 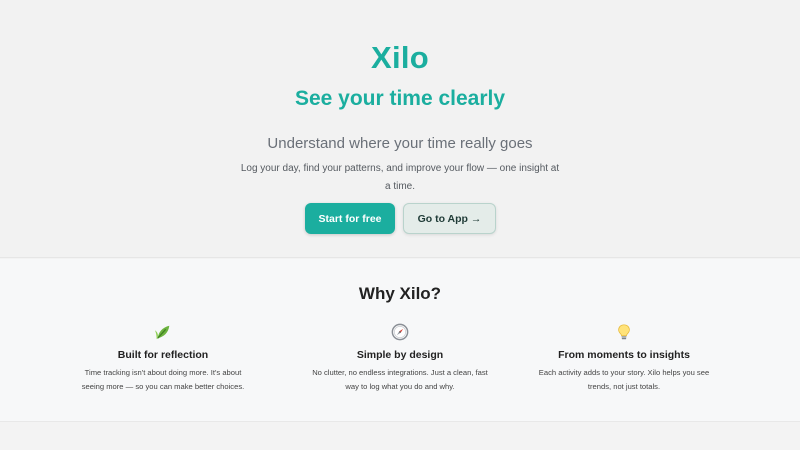 What do you see at coordinates (449, 218) in the screenshot?
I see `go-to-app-button: Go to App →` at bounding box center [449, 218].